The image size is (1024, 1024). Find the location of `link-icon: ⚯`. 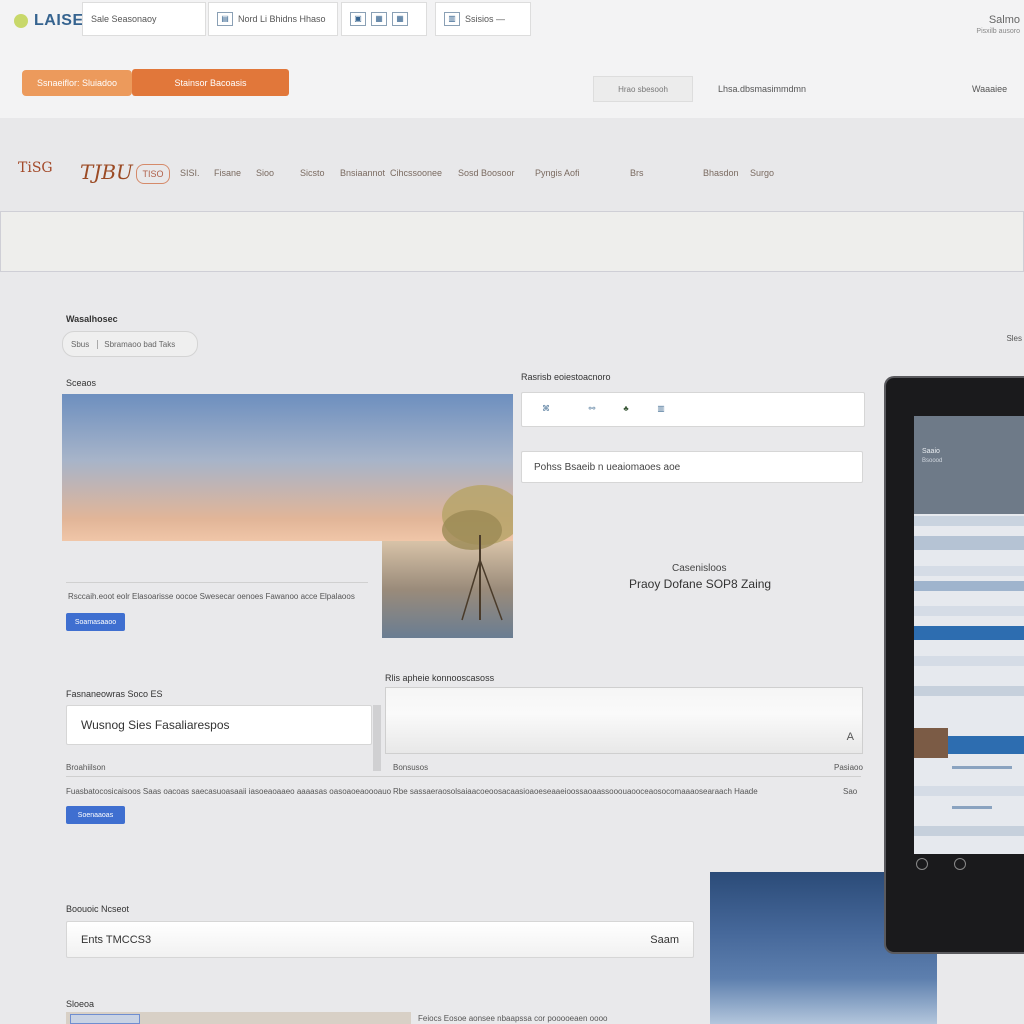

link-icon: ⚯ is located at coordinates (592, 408).